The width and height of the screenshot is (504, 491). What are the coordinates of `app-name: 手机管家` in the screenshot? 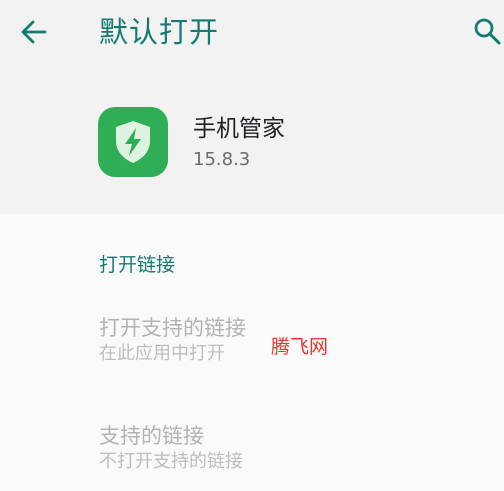 It's located at (239, 129).